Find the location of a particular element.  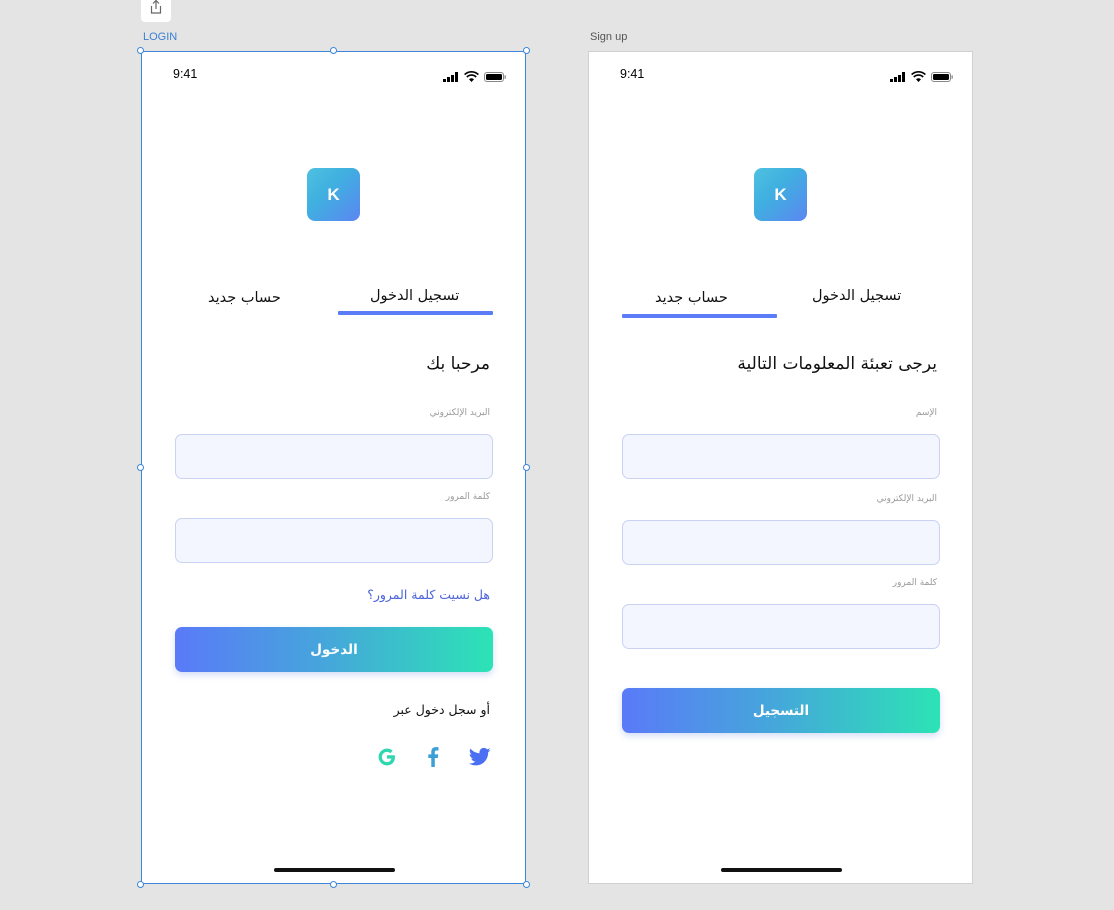

google-icon is located at coordinates (387, 757).